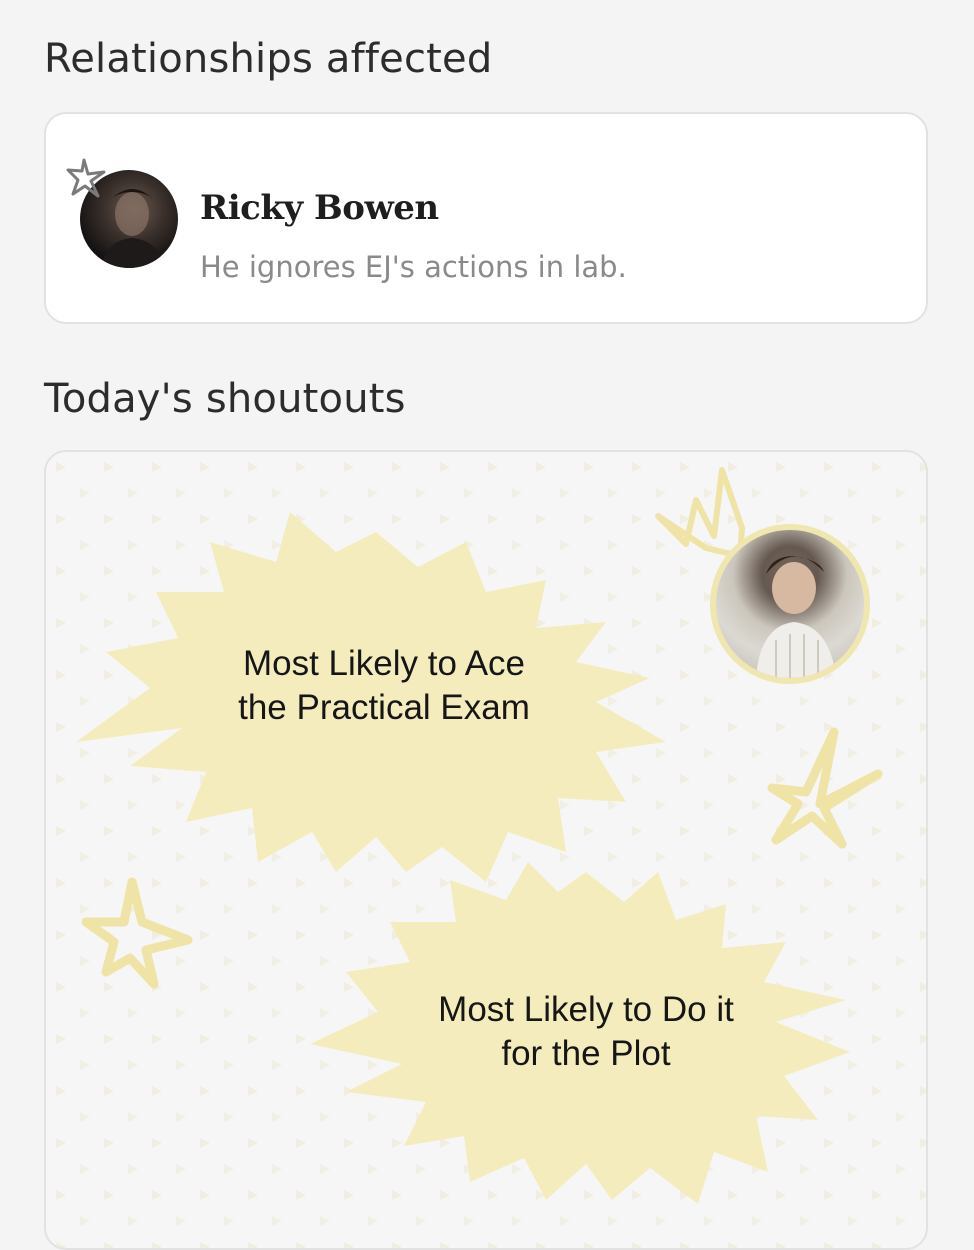 This screenshot has width=974, height=1250. I want to click on shoutout-text-1: Most Likely to Ace the Practical Exam, so click(384, 685).